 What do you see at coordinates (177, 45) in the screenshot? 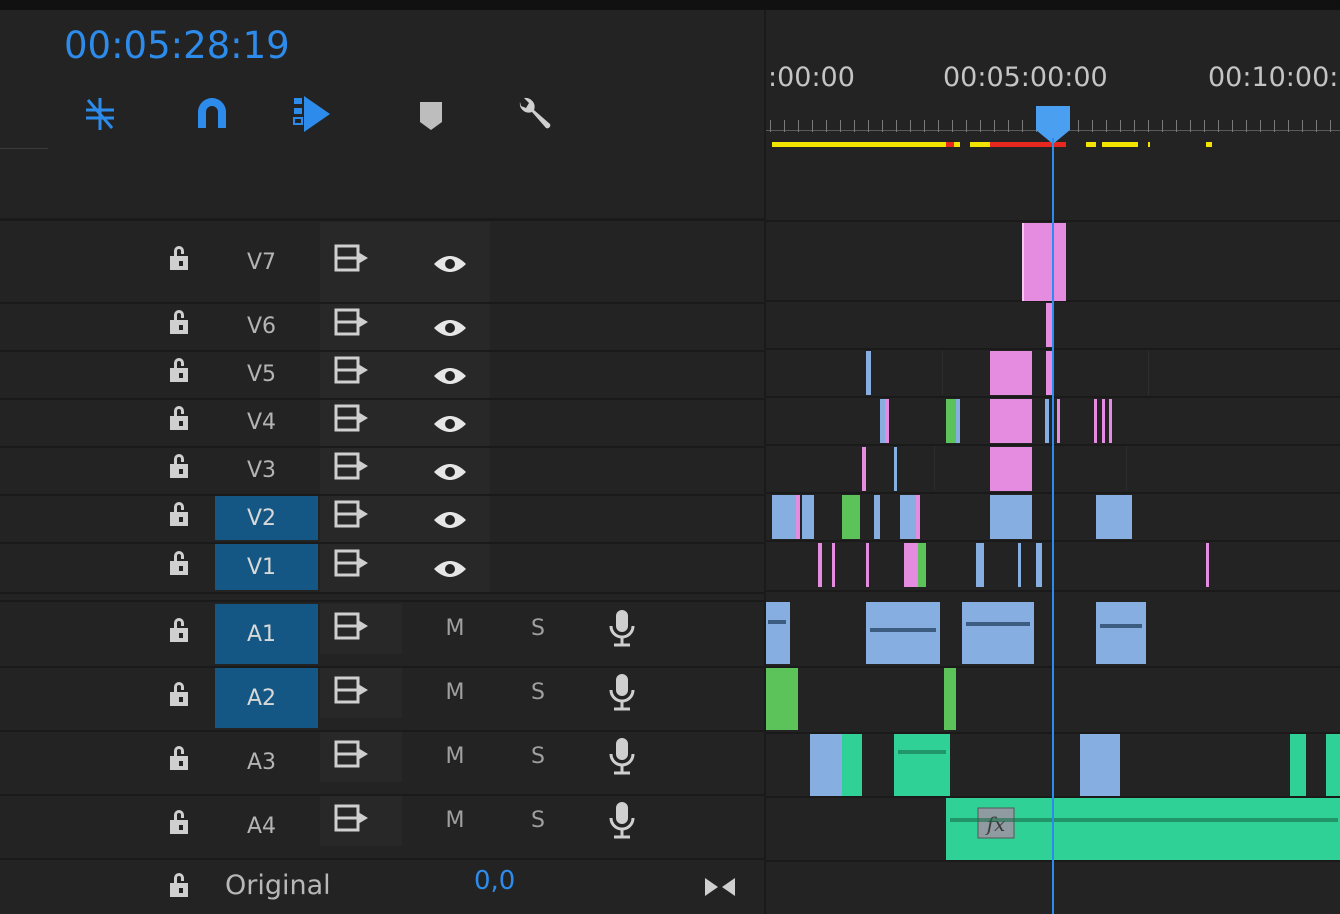
I see `playhead-timecode: 00:05:28:19` at bounding box center [177, 45].